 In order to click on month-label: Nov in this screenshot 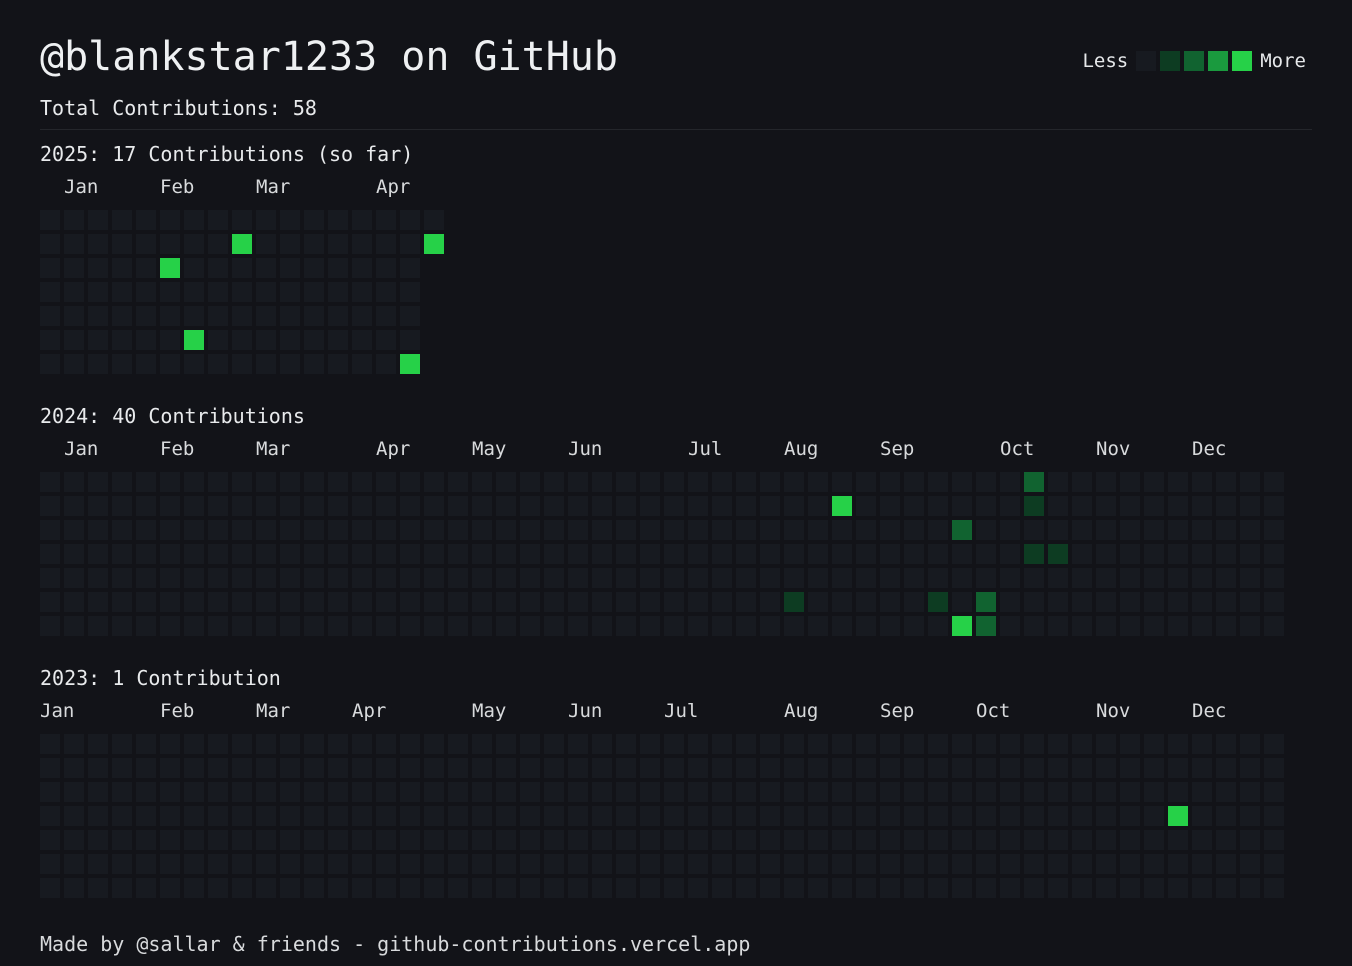, I will do `click(1113, 711)`.